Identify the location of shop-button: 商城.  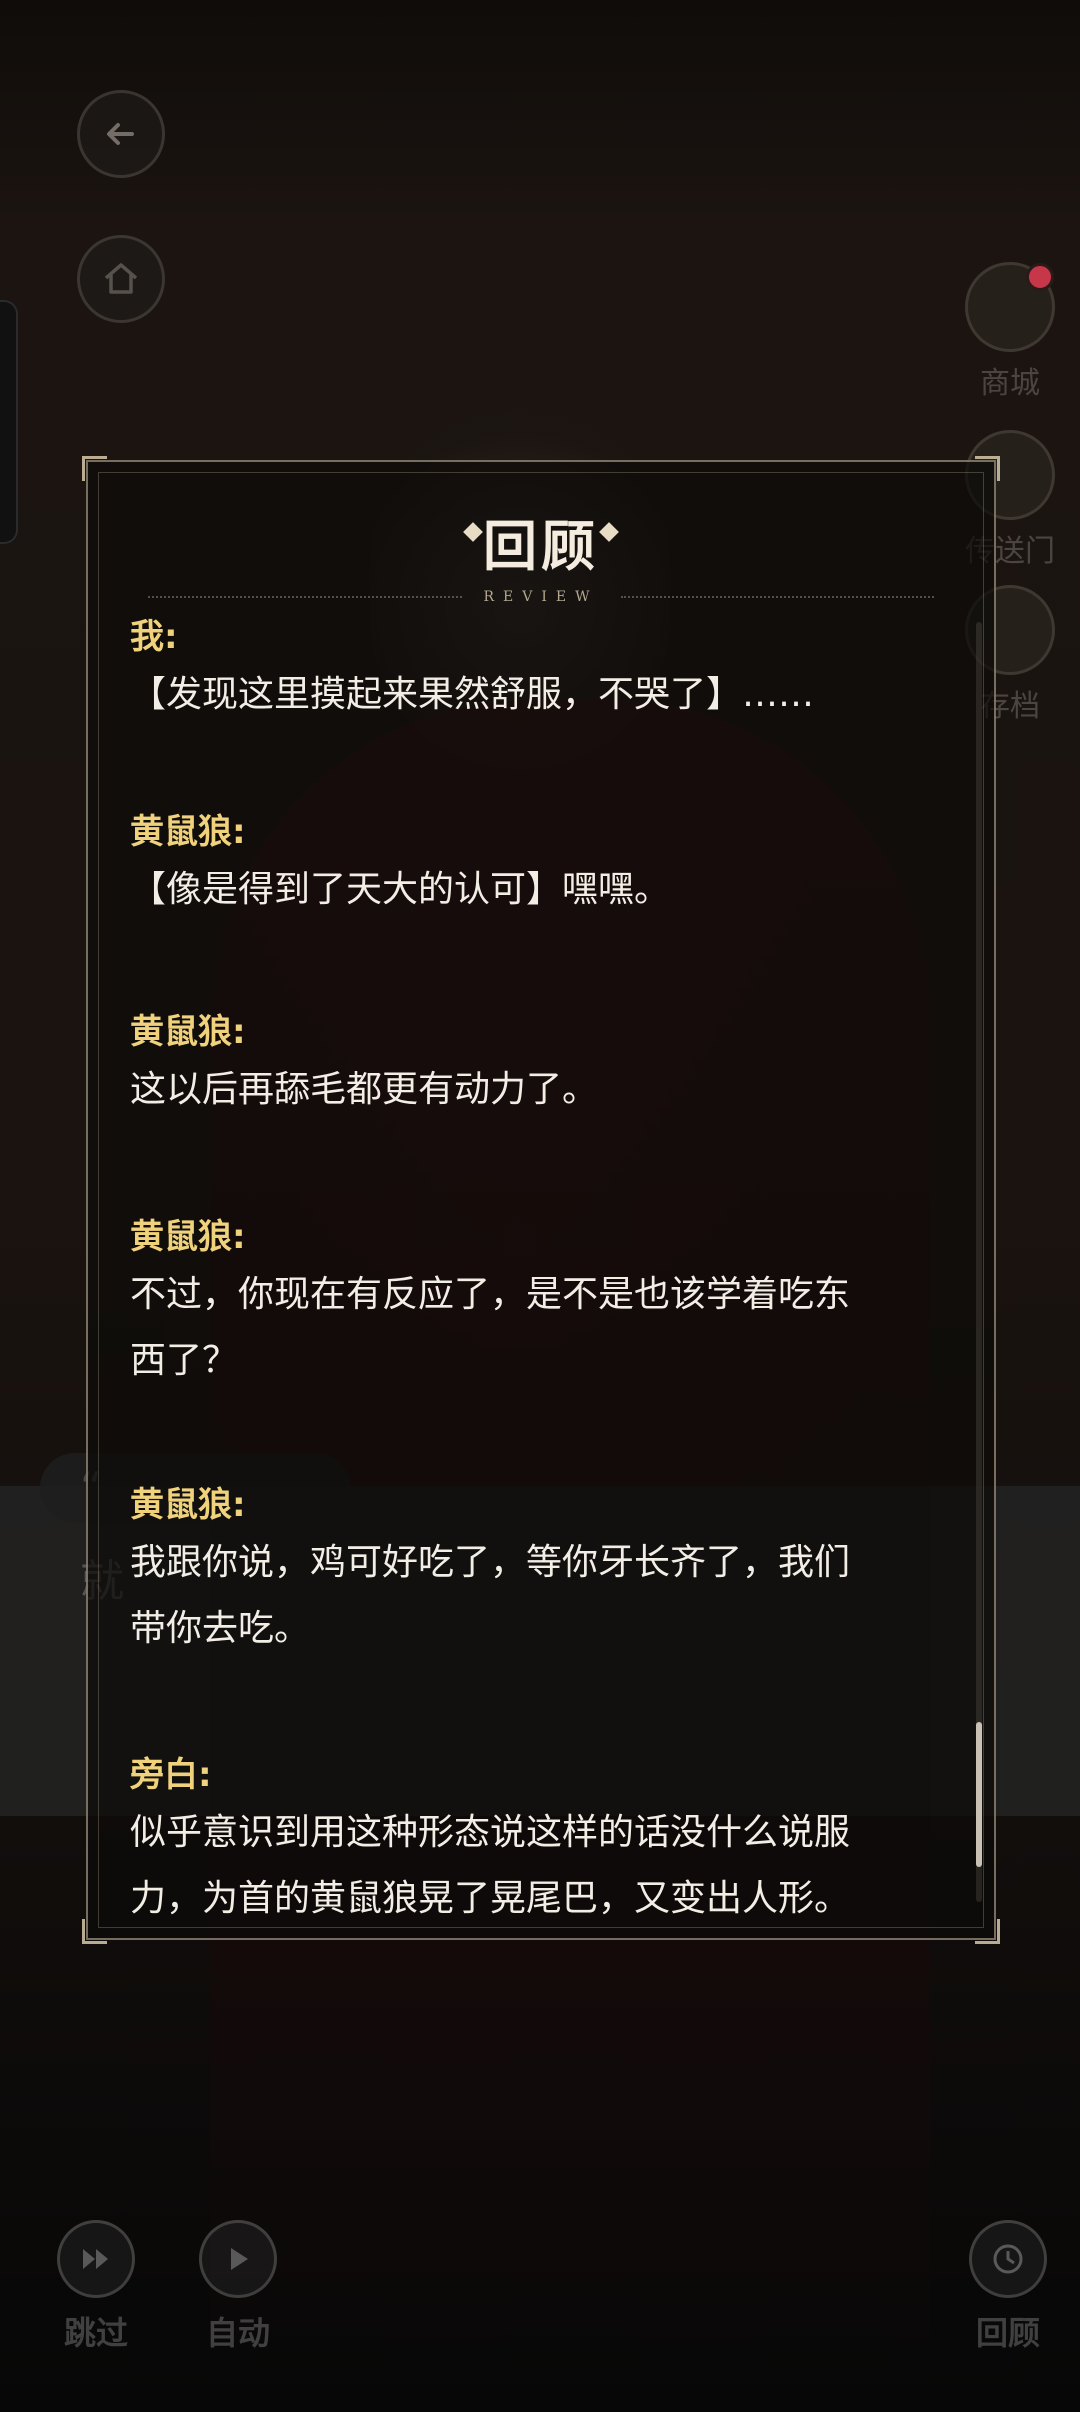
(1010, 332).